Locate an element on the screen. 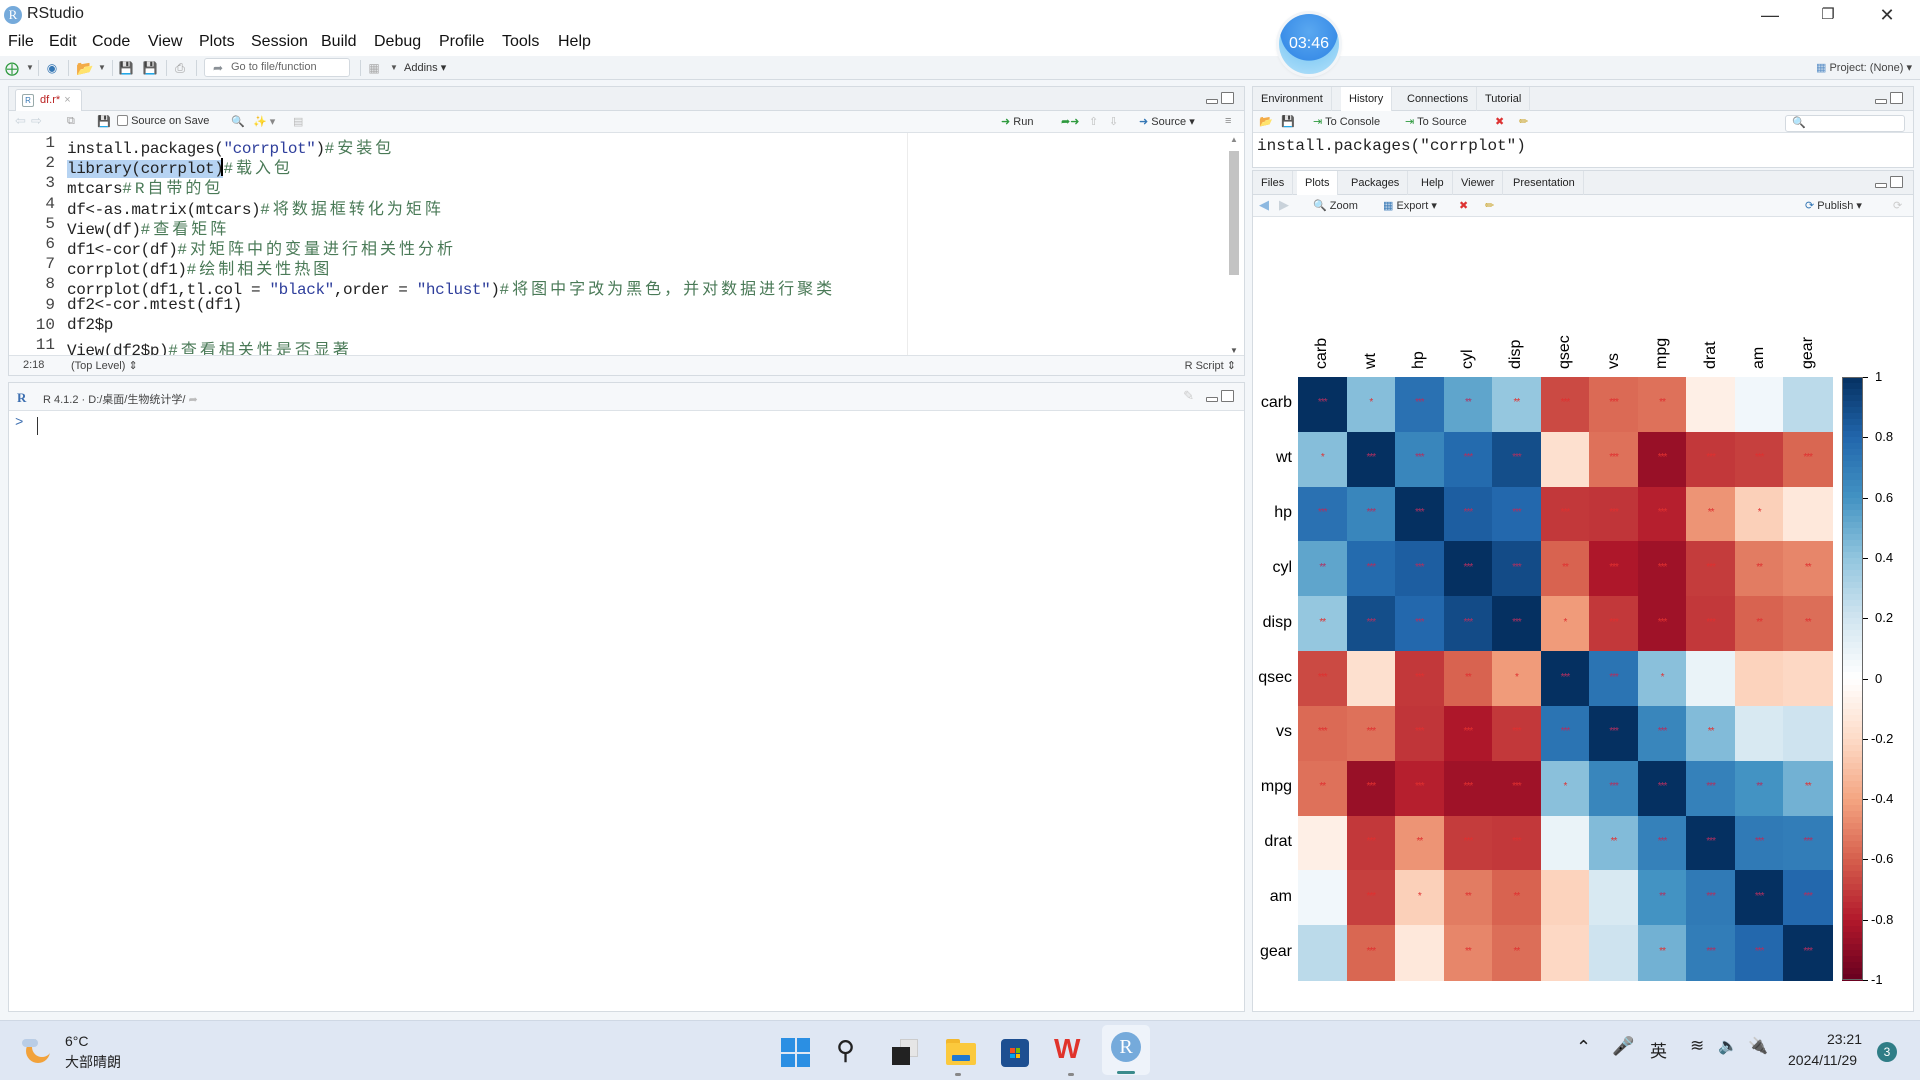 This screenshot has height=1080, width=1920. history-search-input: 🔍 is located at coordinates (1845, 123).